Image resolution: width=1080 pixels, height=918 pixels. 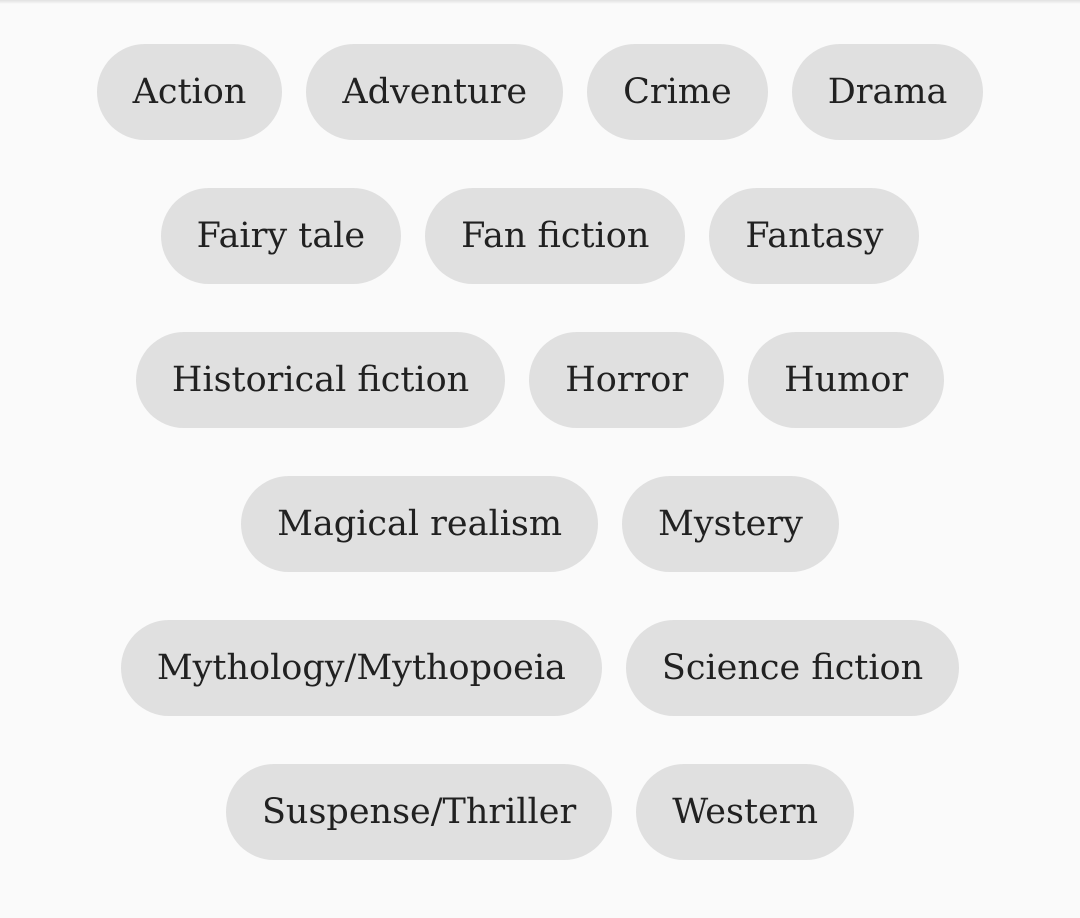 I want to click on chip-label: Crime, so click(x=677, y=91).